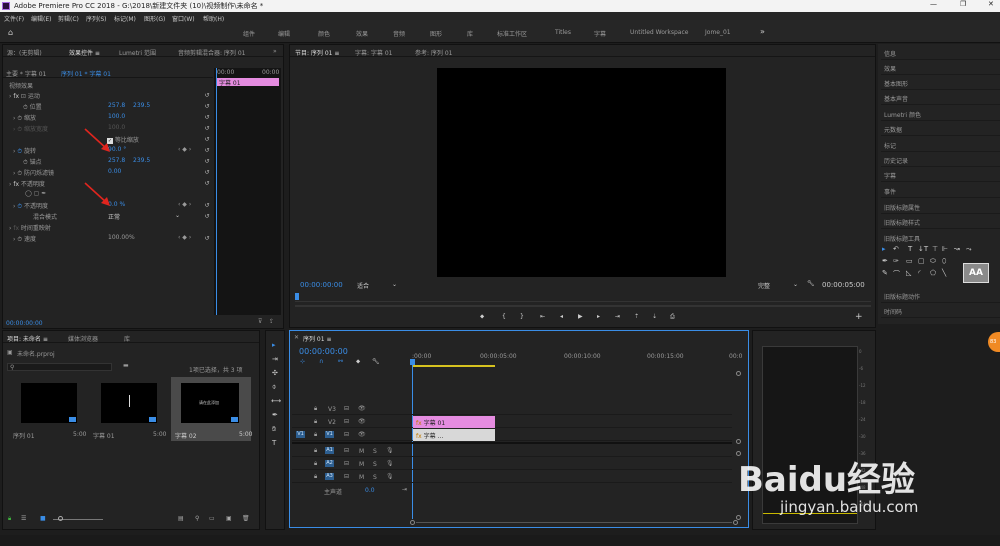 This screenshot has width=1000, height=546. Describe the element at coordinates (923, 249) in the screenshot. I see `vertical-type-tool-icon: ↓T` at that location.